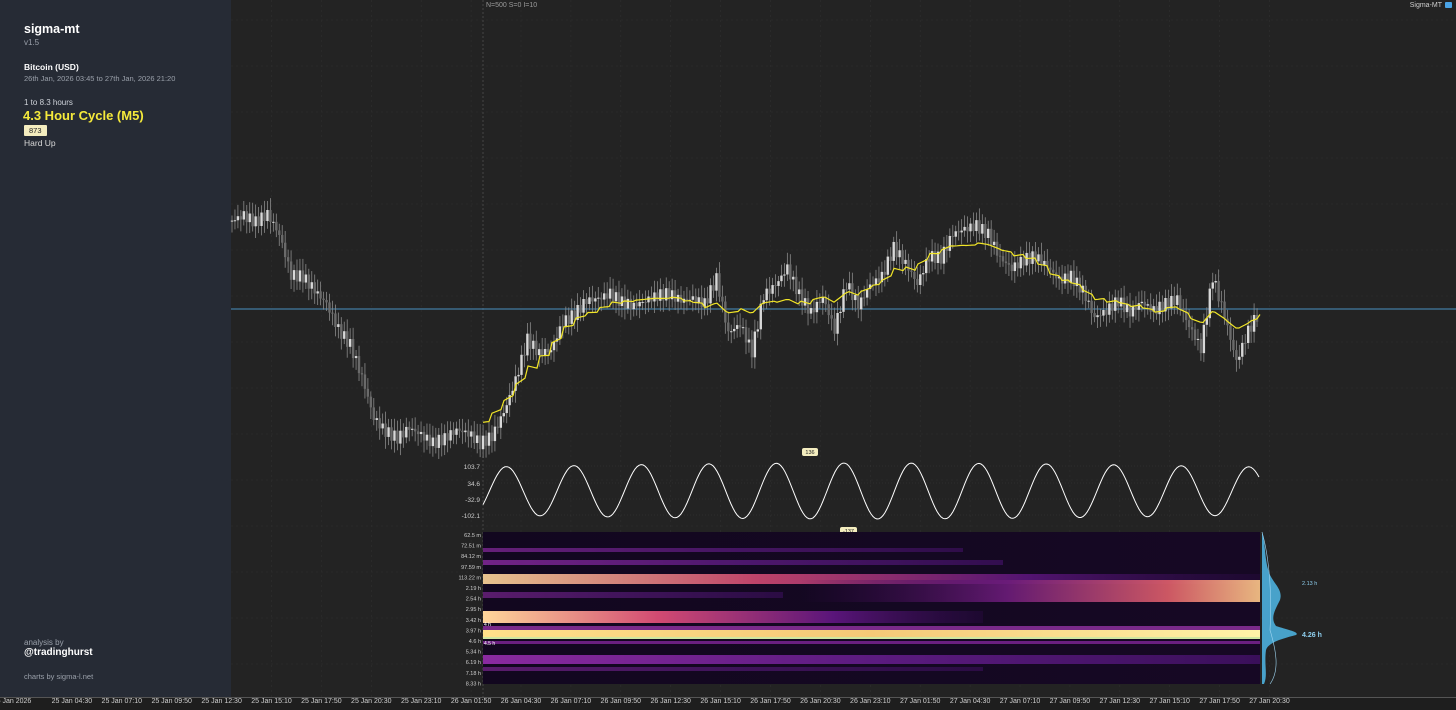 The height and width of the screenshot is (710, 1456). What do you see at coordinates (1269, 701) in the screenshot?
I see `x-tick-label: 27 Jan 20:30` at bounding box center [1269, 701].